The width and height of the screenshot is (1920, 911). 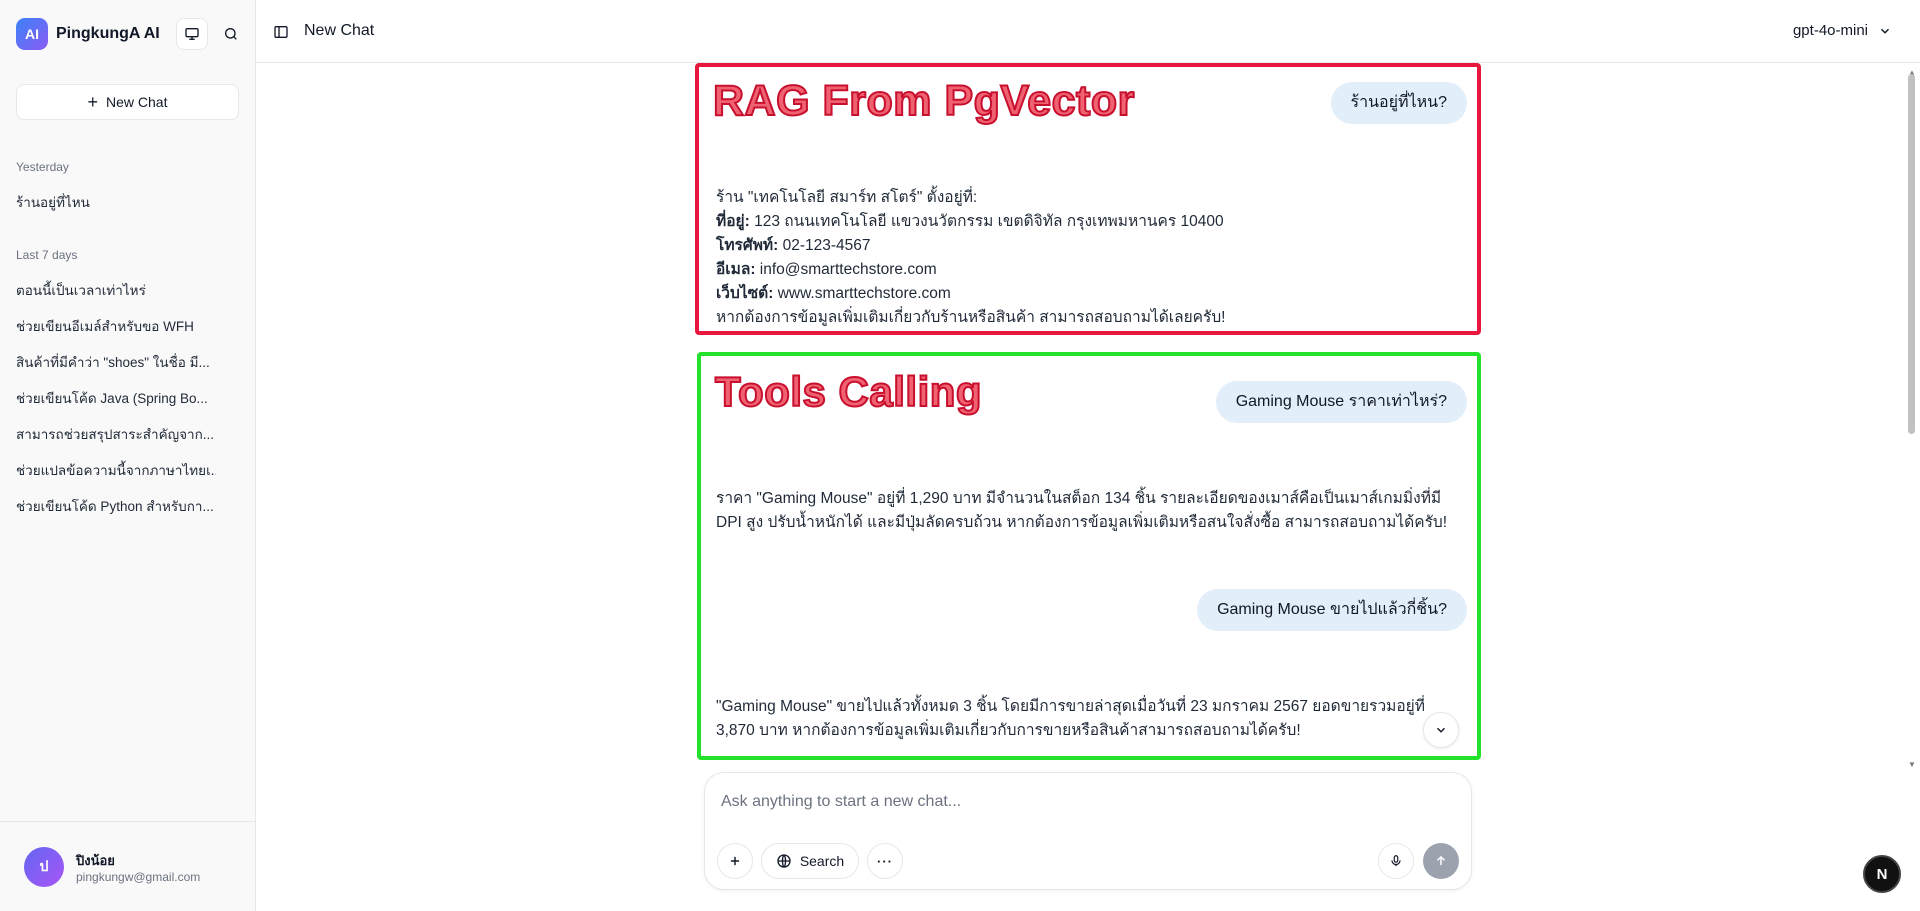 What do you see at coordinates (138, 877) in the screenshot?
I see `user-email: pingkungw@gmail.com` at bounding box center [138, 877].